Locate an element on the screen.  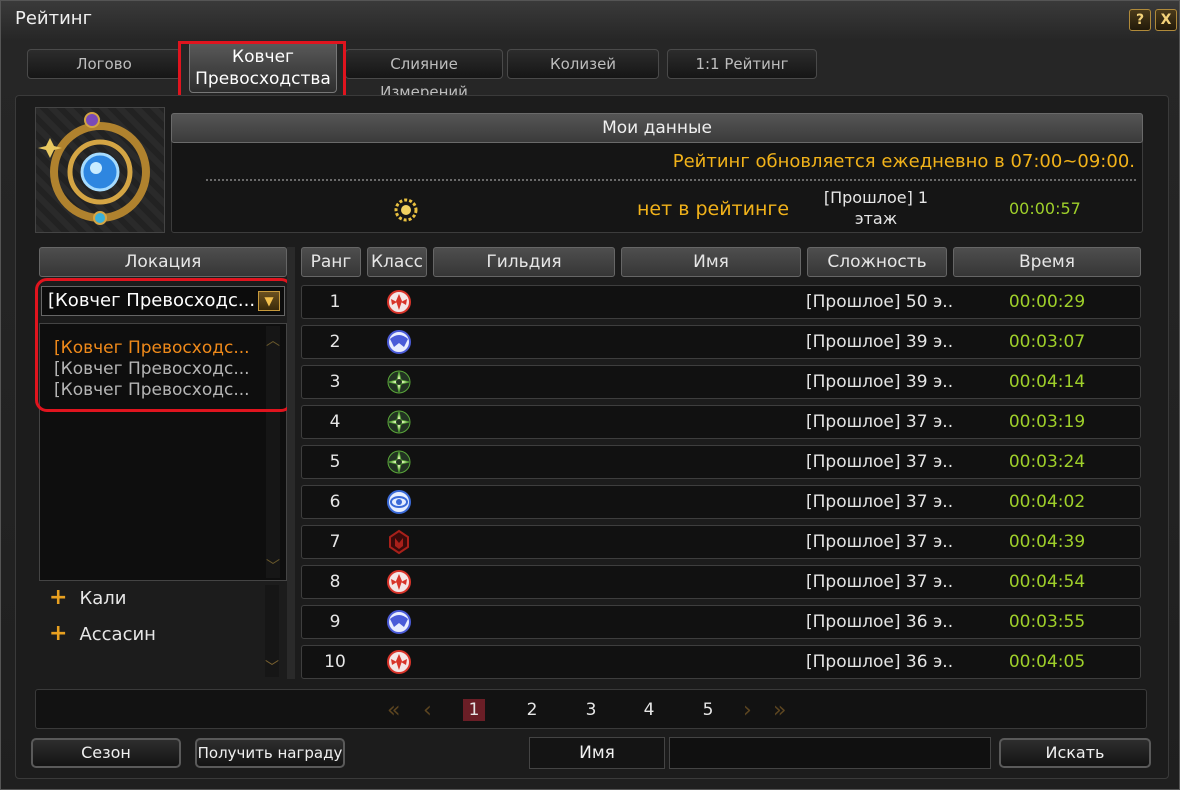
title-bar: Рейтинг ? X is located at coordinates (590, 19).